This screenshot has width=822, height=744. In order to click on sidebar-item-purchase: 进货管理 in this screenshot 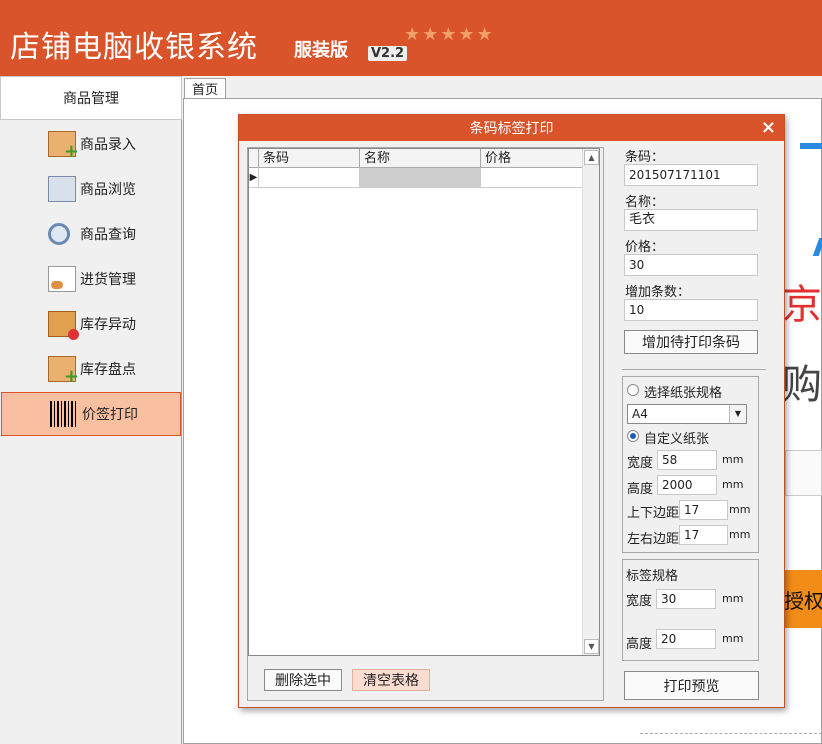, I will do `click(91, 279)`.